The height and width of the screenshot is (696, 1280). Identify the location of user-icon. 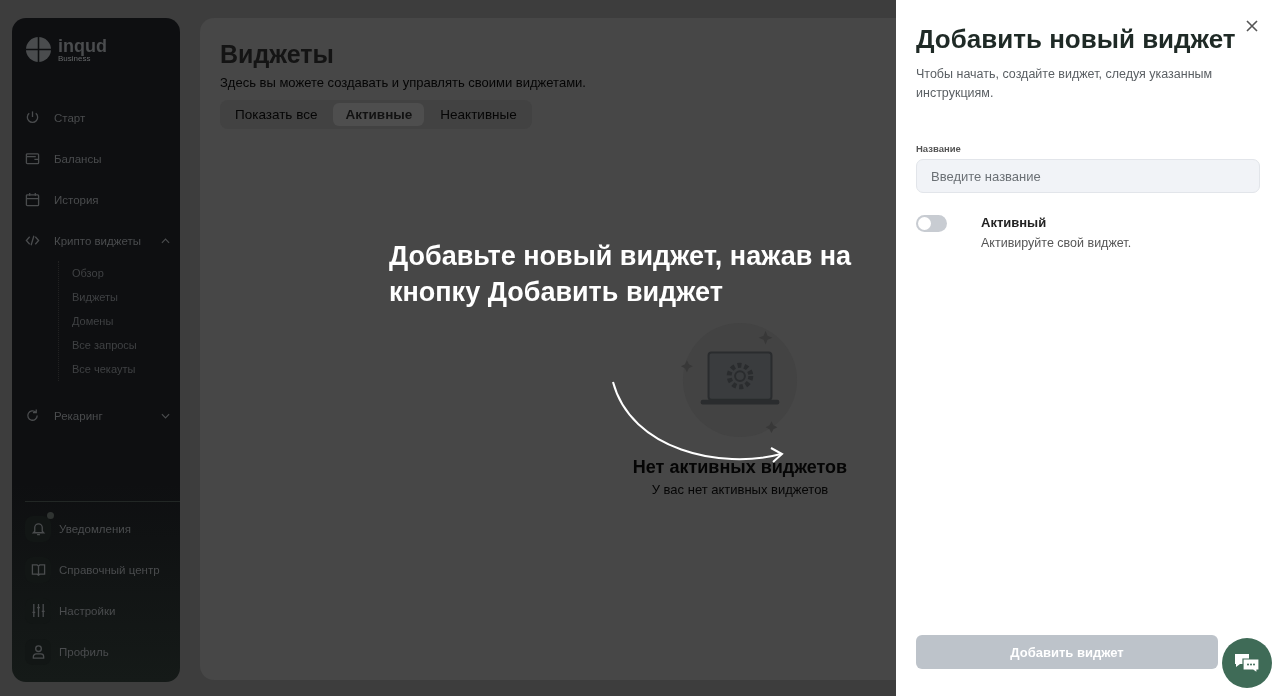
(38, 651).